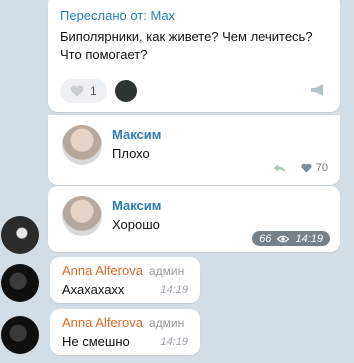 The height and width of the screenshot is (363, 354). Describe the element at coordinates (117, 15) in the screenshot. I see `forward-header: Переслано от: Max` at that location.